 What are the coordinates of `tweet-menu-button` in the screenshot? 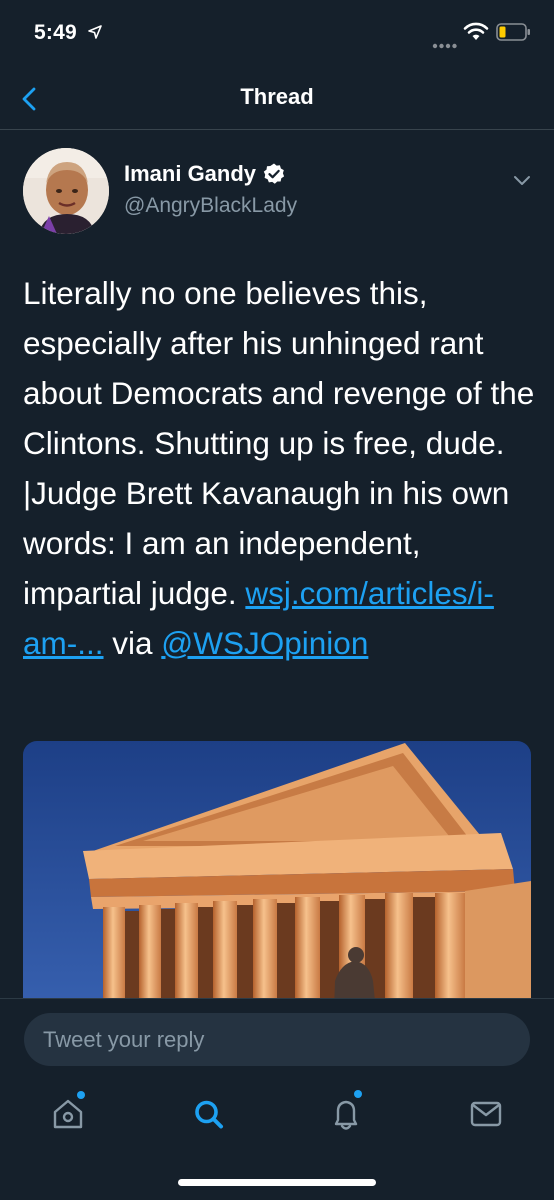 It's located at (522, 180).